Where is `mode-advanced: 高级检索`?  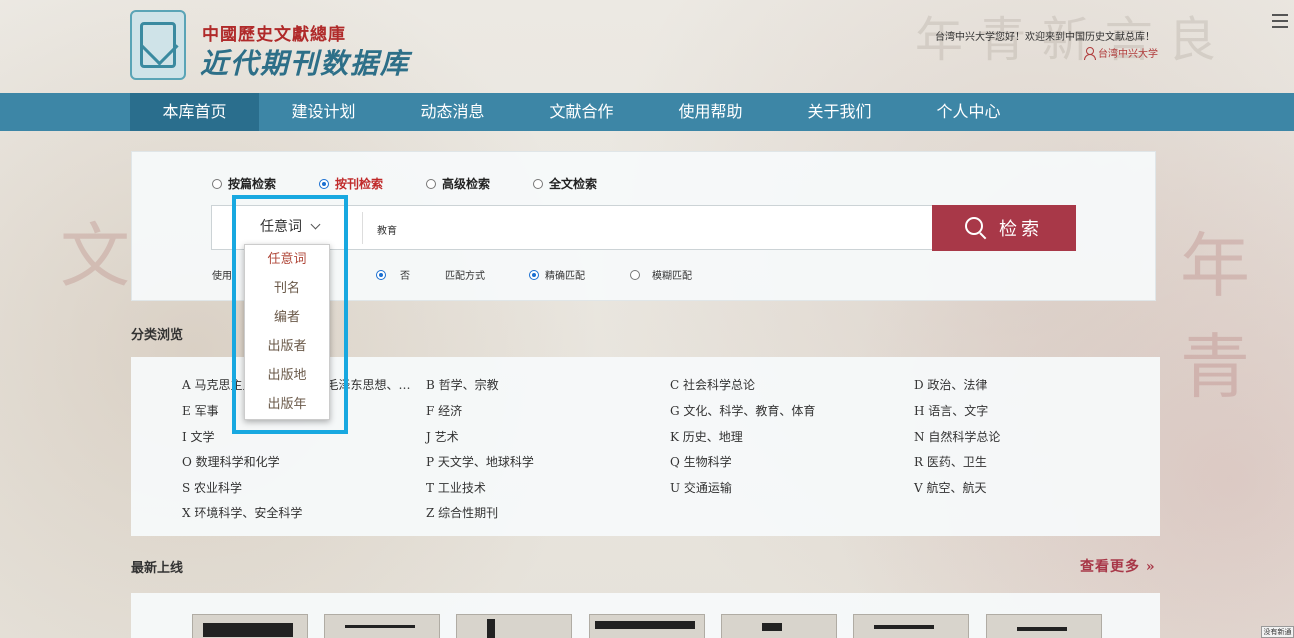 mode-advanced: 高级检索 is located at coordinates (479, 183).